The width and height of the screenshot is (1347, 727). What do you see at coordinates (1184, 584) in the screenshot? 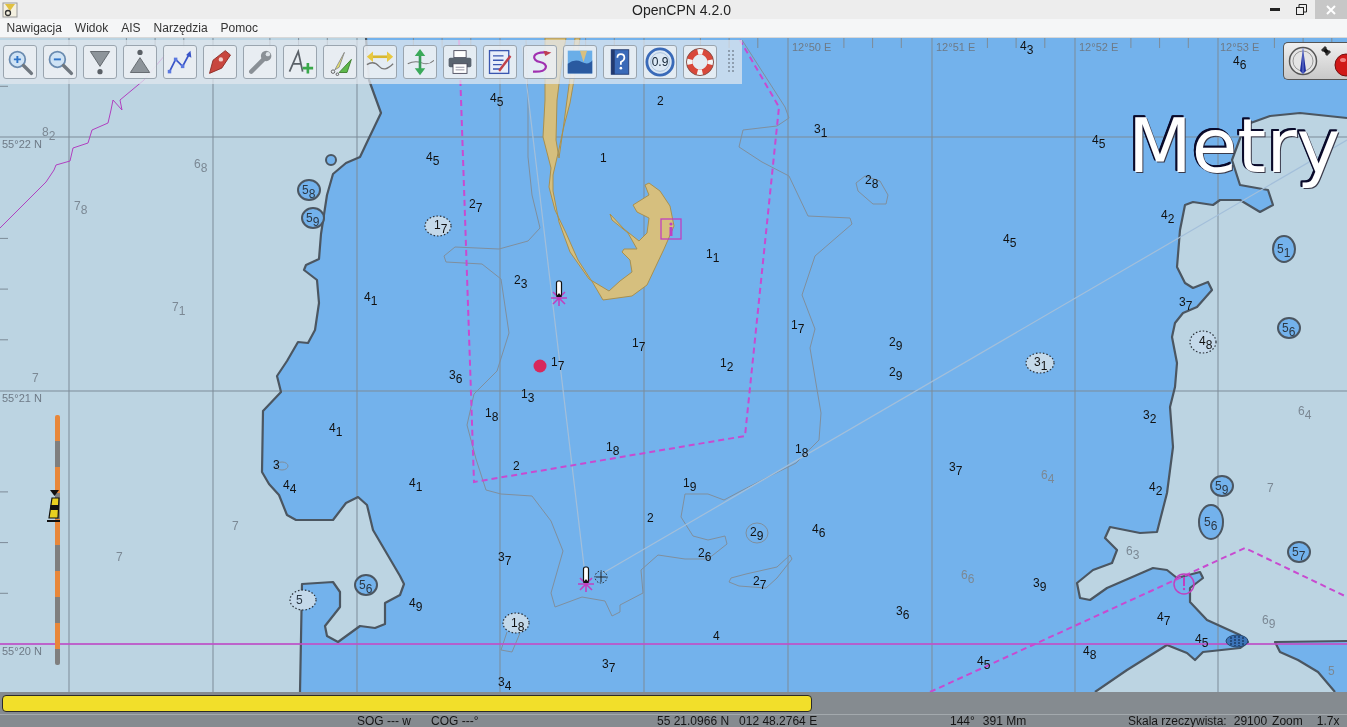
I see `exclamation-circle-icon` at bounding box center [1184, 584].